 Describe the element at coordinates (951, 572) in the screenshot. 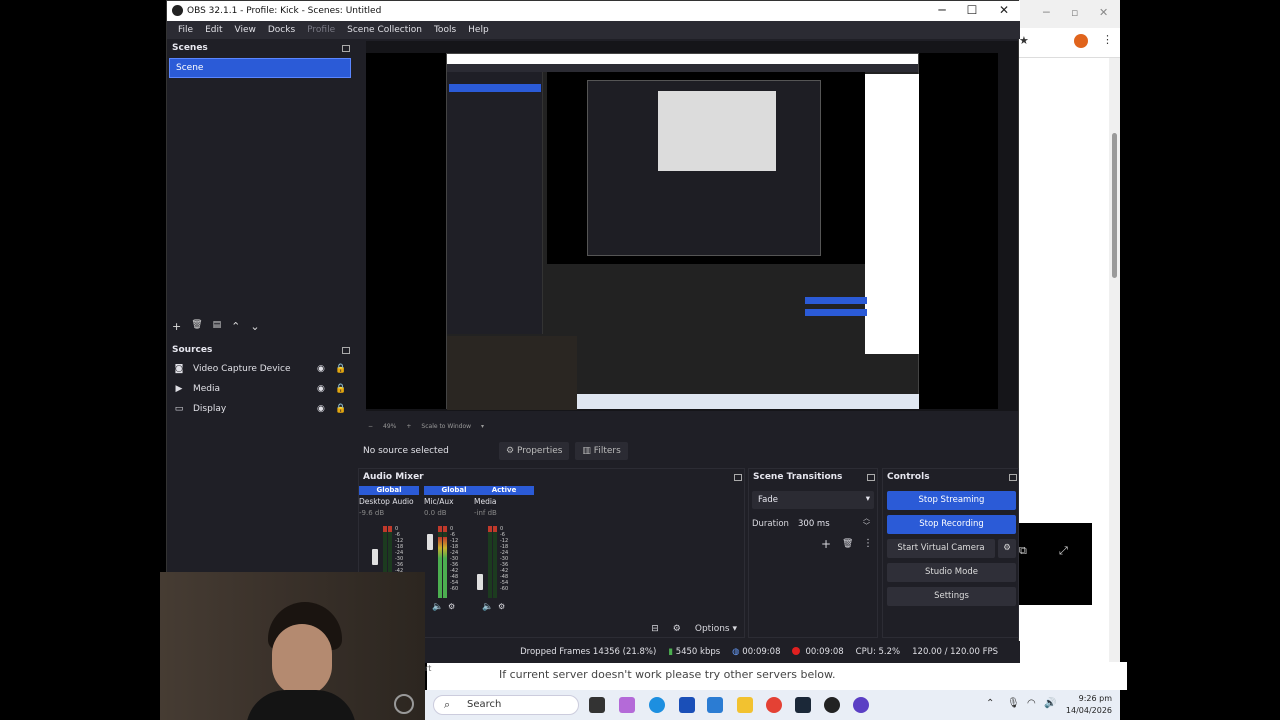

I see `studio-mode-button: Studio Mode` at that location.